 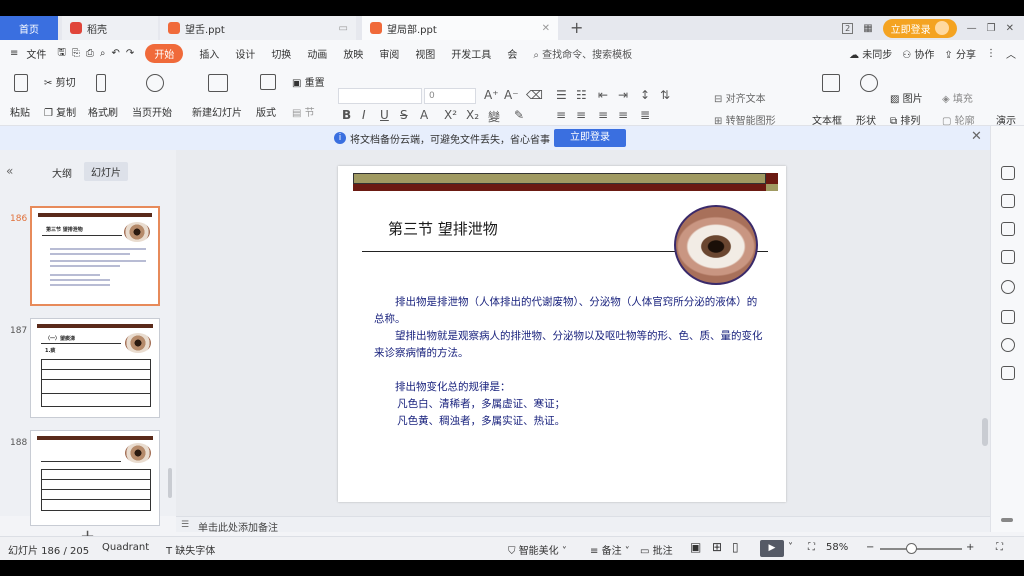 What do you see at coordinates (1008, 201) in the screenshot?
I see `settings-icon` at bounding box center [1008, 201].